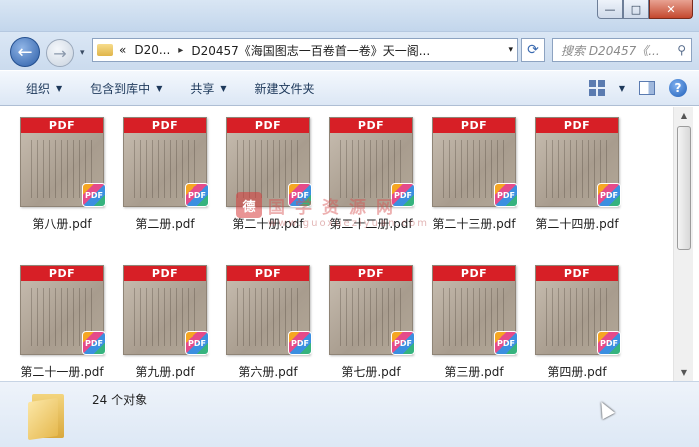 The height and width of the screenshot is (447, 699). I want to click on file-item: PDF PDF 第六册.pdf, so click(268, 320).